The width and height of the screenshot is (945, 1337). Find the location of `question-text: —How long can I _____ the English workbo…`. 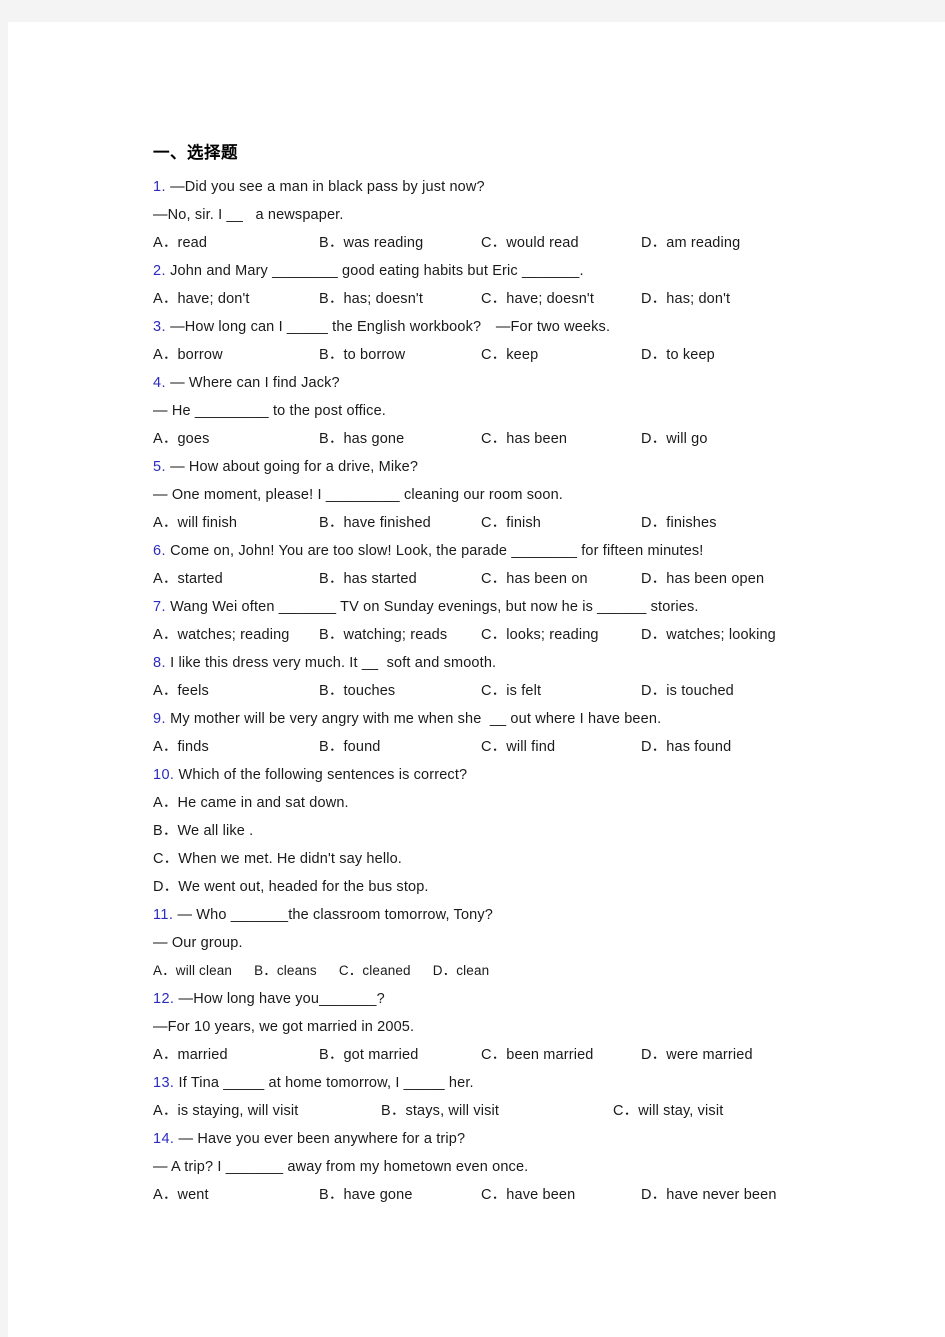

question-text: —How long can I _____ the English workbo… is located at coordinates (390, 327).